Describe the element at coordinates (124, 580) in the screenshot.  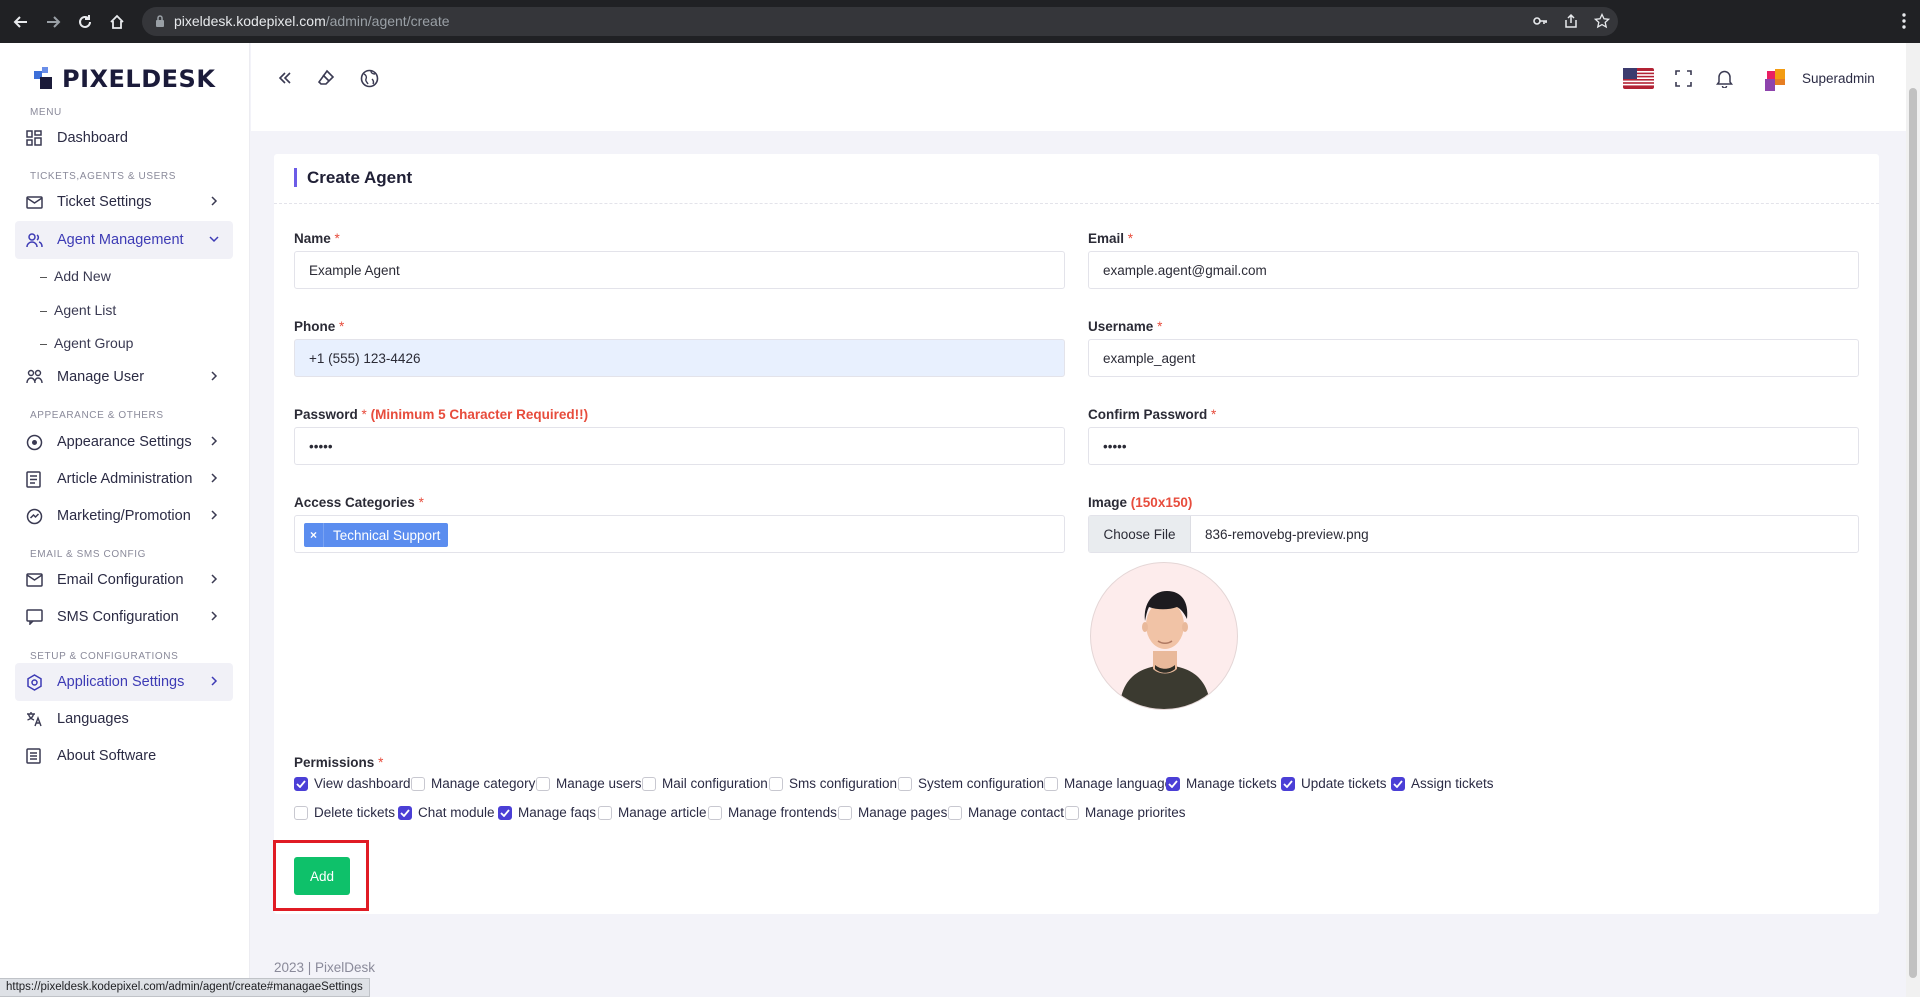
I see `sidebar-item-email-configuration: Email Configuration` at that location.